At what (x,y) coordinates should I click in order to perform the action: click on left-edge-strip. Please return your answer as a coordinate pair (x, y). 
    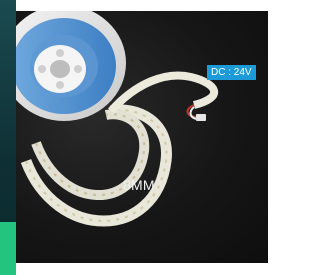
    Looking at the image, I should click on (8, 137).